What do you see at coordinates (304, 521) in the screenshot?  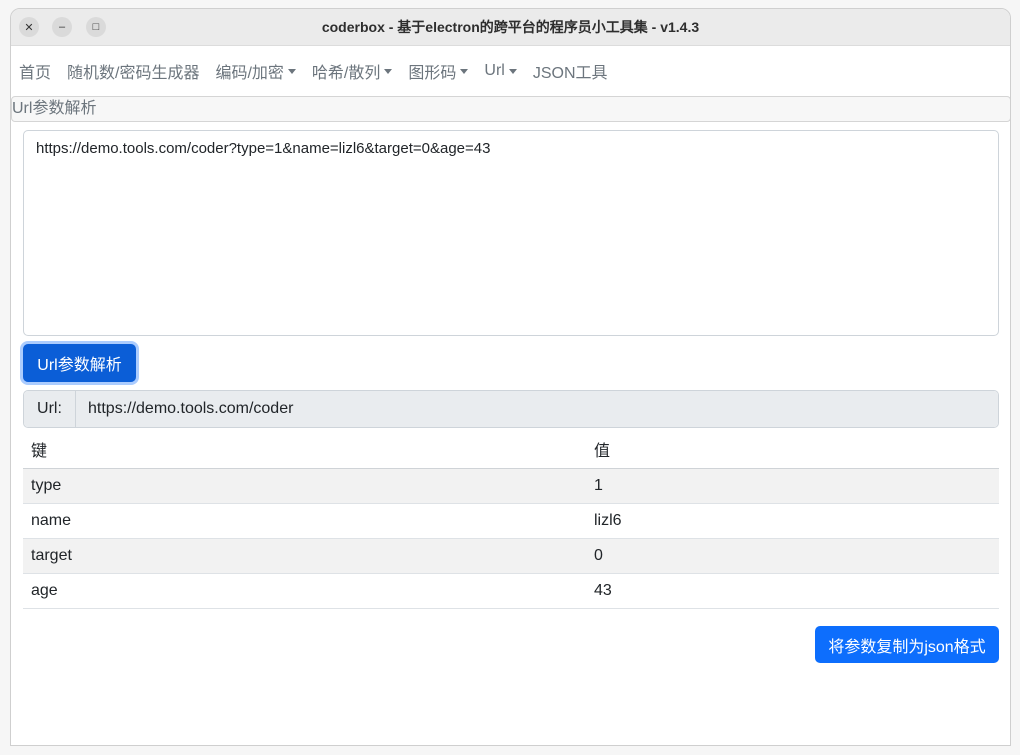 I see `param-key: name` at bounding box center [304, 521].